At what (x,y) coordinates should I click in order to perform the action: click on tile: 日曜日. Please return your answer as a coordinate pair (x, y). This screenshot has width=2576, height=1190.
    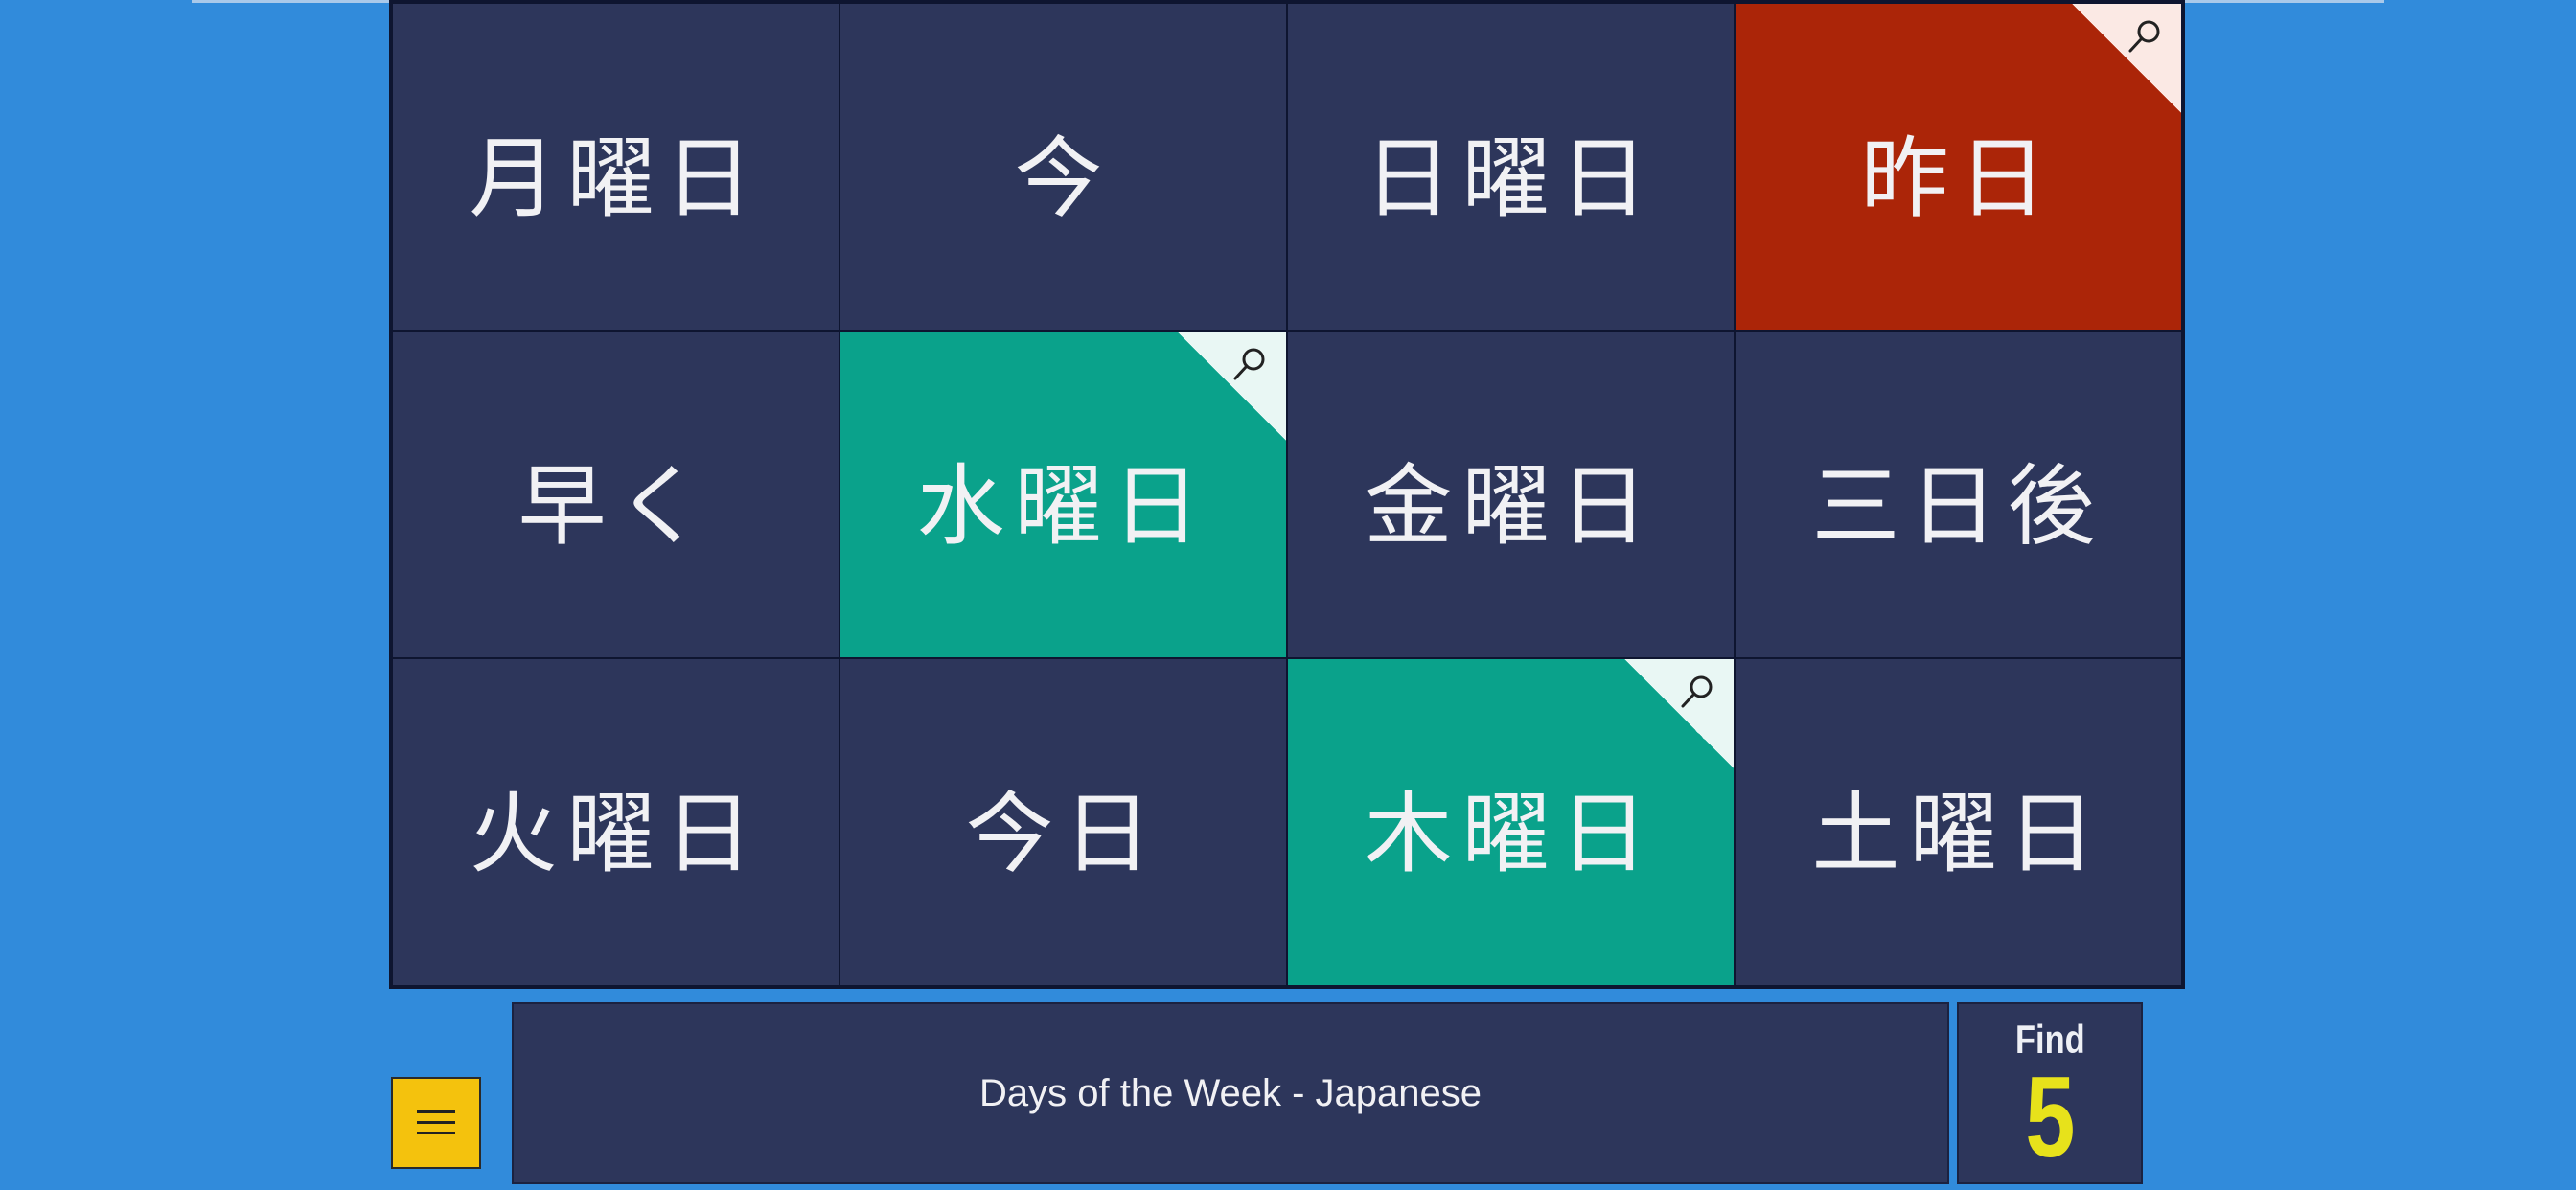
    Looking at the image, I should click on (1511, 167).